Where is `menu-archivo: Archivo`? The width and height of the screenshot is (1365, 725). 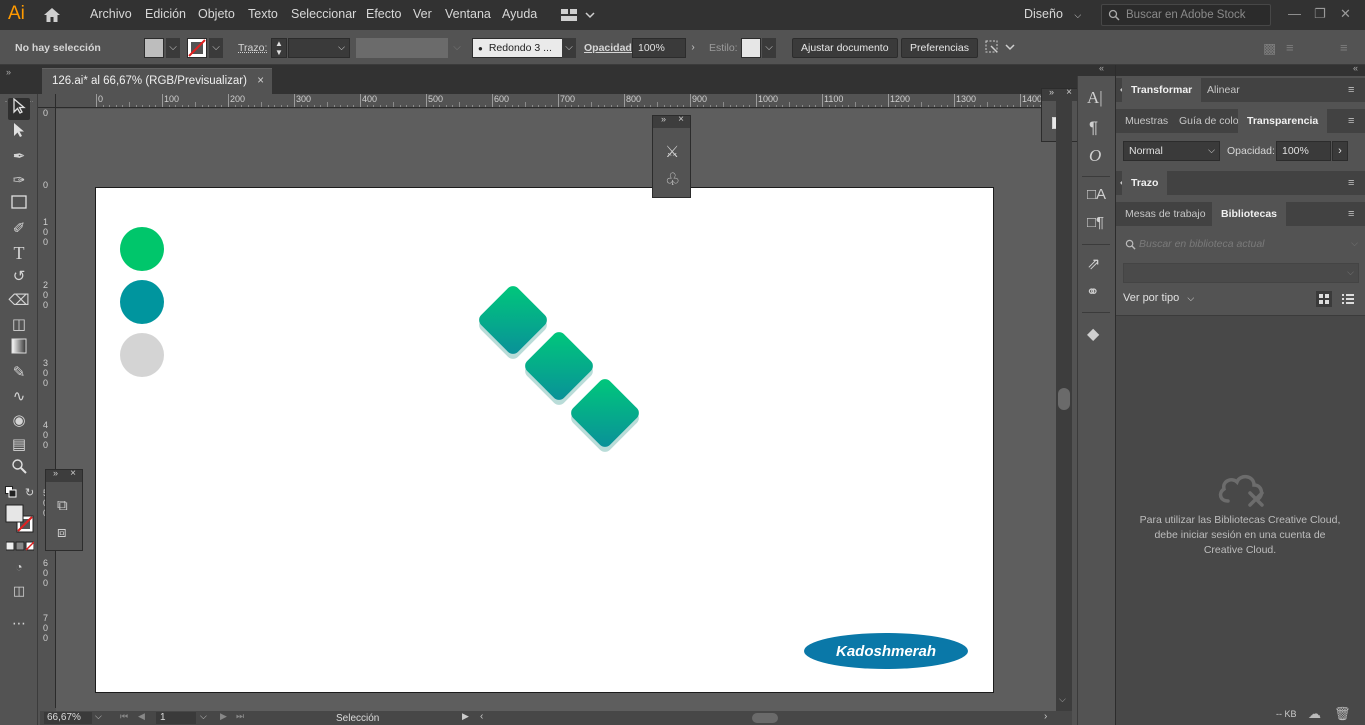 menu-archivo: Archivo is located at coordinates (111, 14).